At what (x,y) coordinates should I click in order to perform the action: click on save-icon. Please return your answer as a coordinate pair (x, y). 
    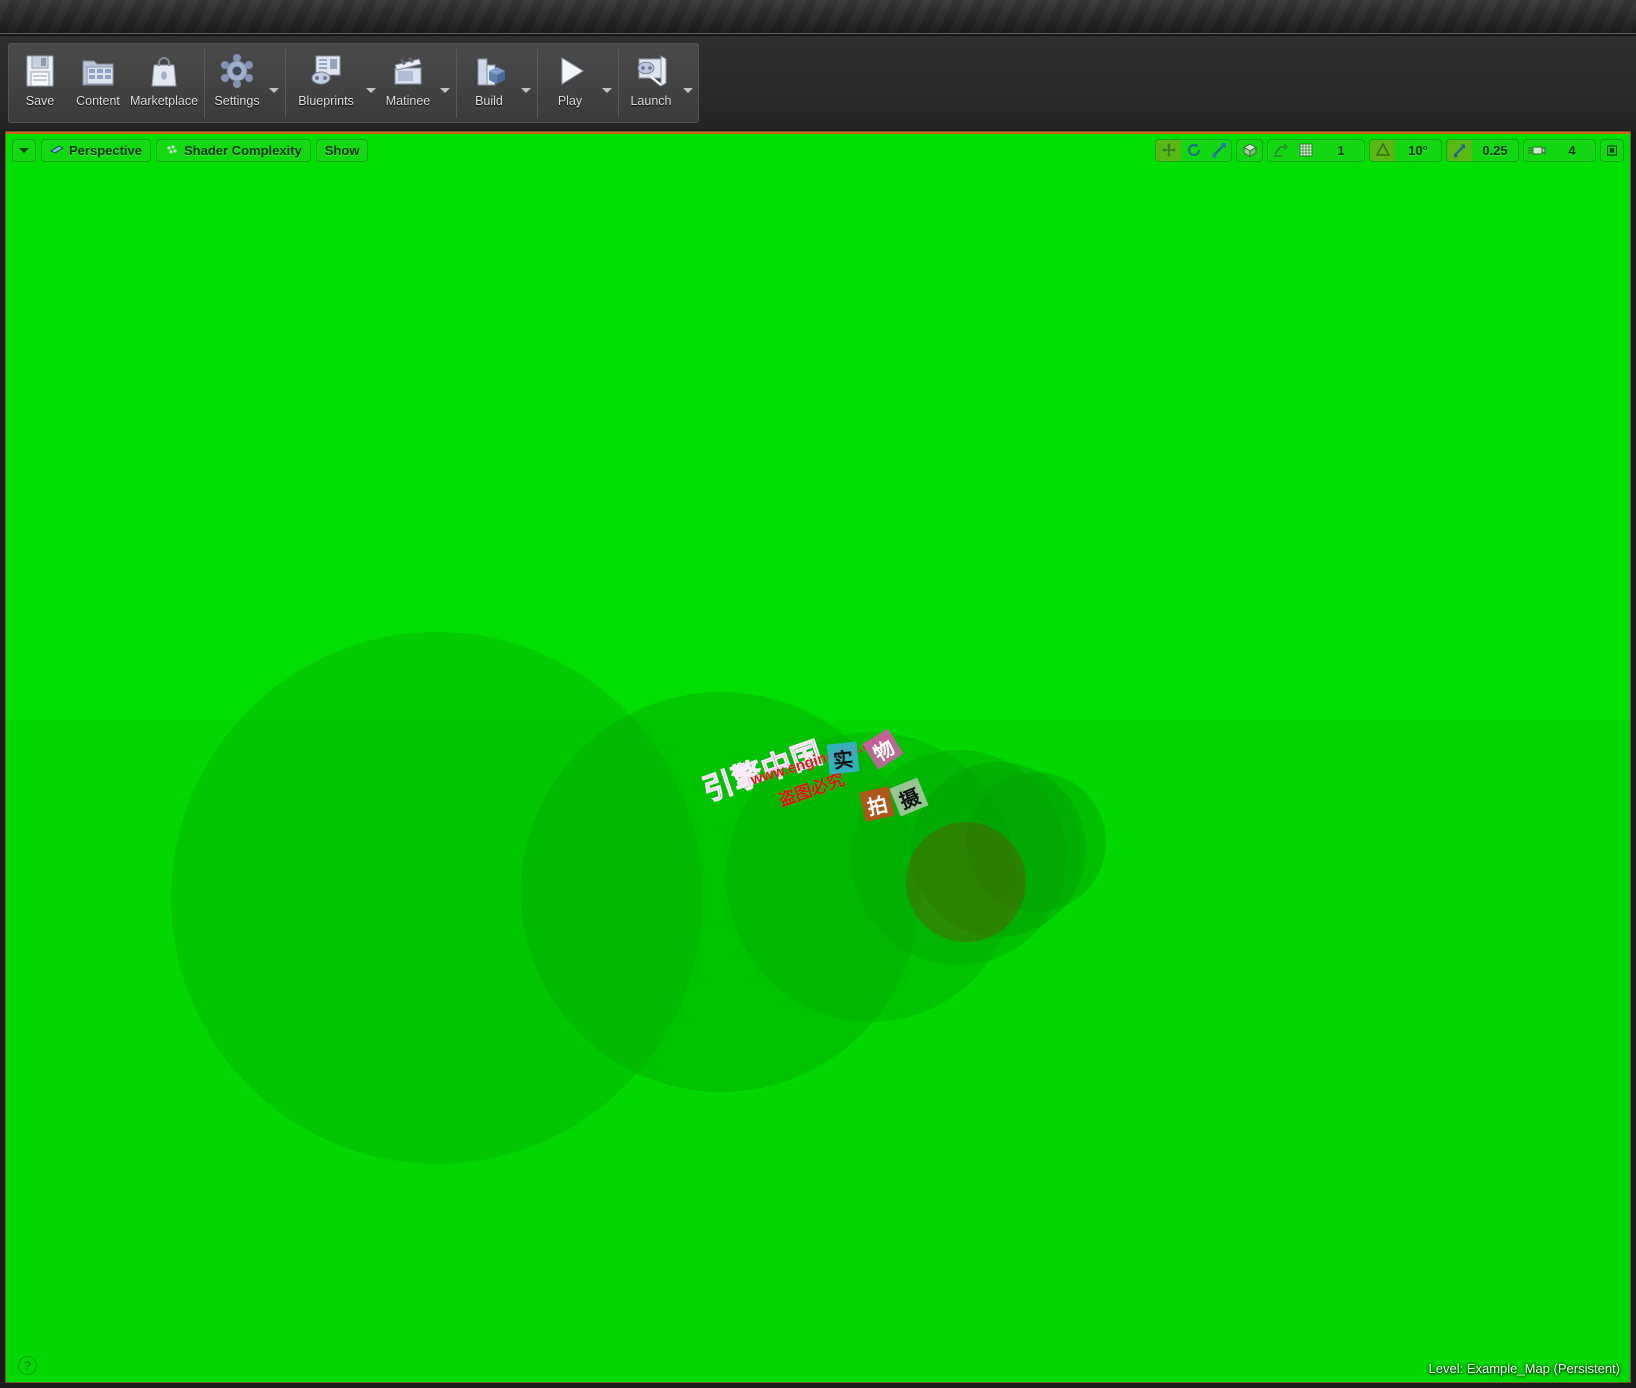
    Looking at the image, I should click on (40, 71).